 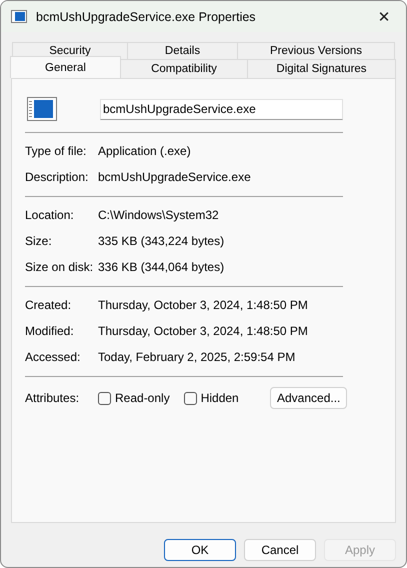 I want to click on app-icon, so click(x=19, y=16).